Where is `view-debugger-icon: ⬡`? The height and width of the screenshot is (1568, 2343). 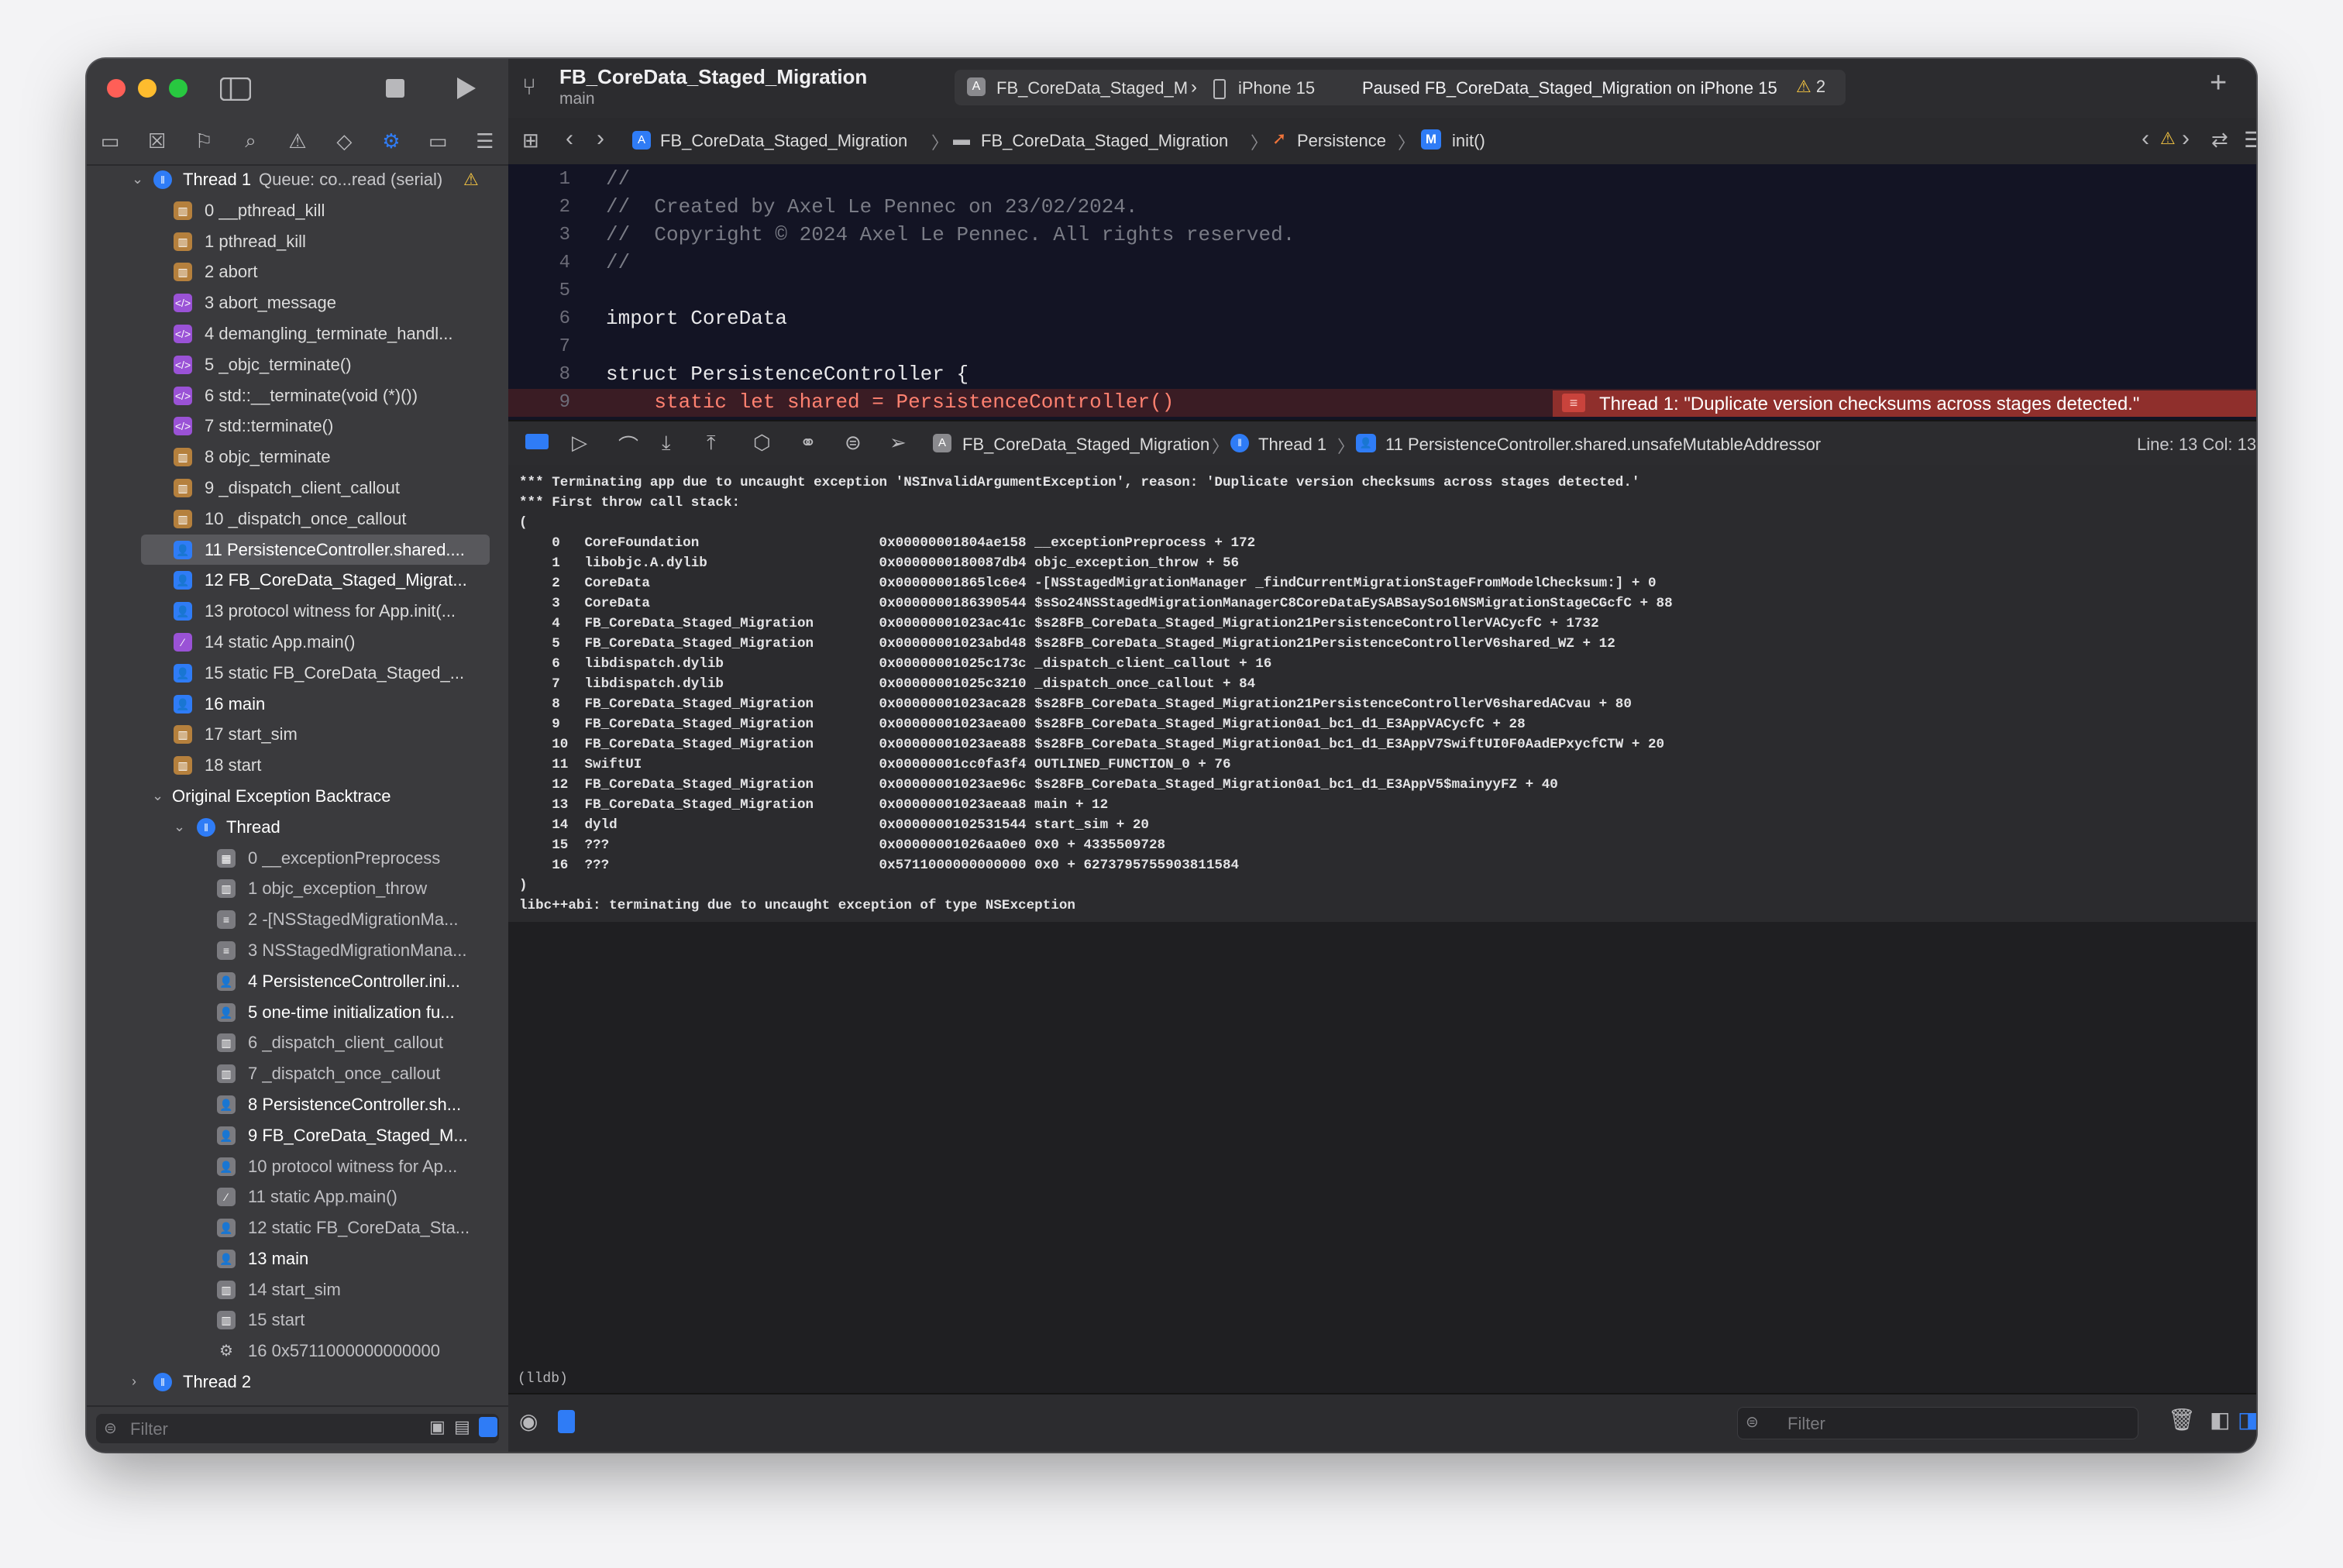
view-debugger-icon: ⬡ is located at coordinates (762, 443).